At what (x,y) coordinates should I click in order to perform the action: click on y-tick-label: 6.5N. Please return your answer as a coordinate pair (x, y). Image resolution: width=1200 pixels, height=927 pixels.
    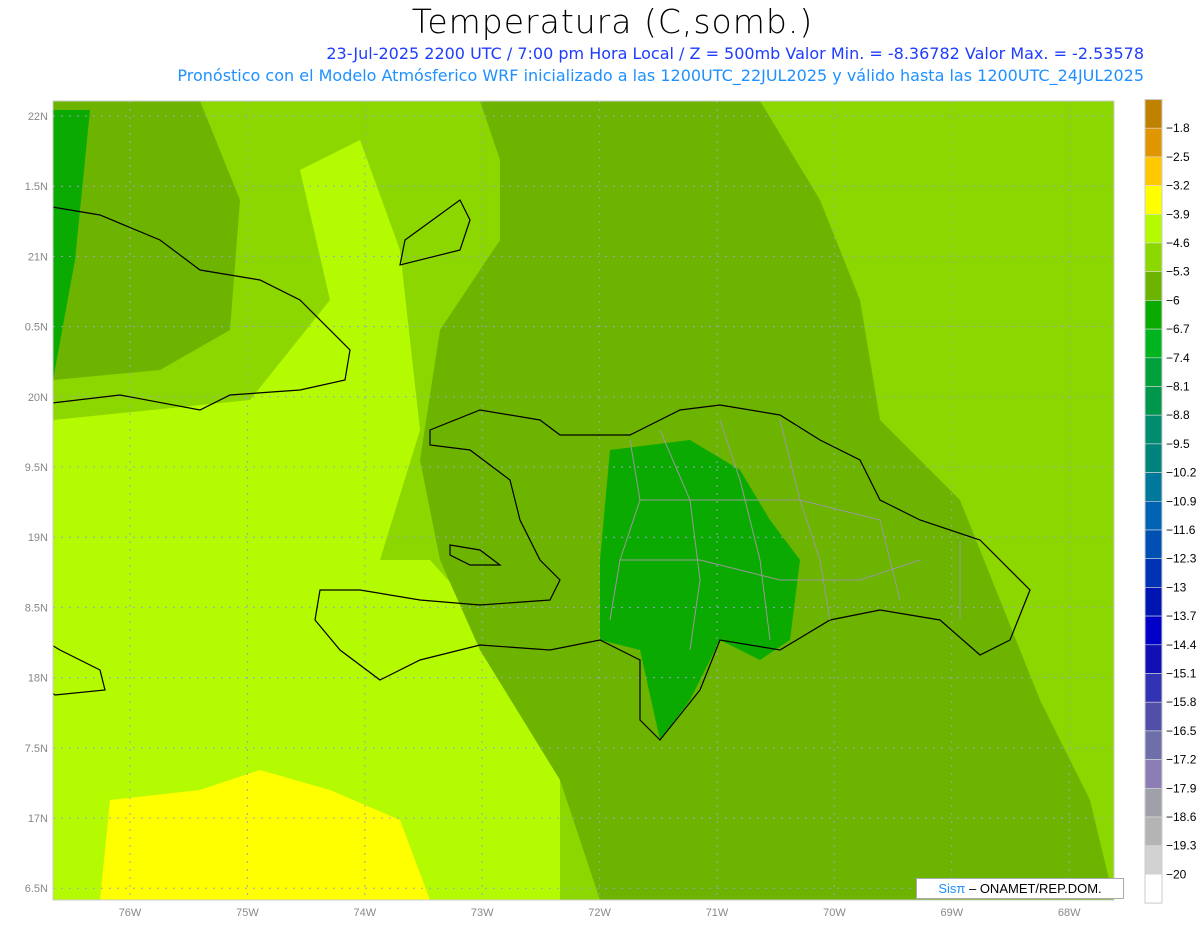
    Looking at the image, I should click on (36, 889).